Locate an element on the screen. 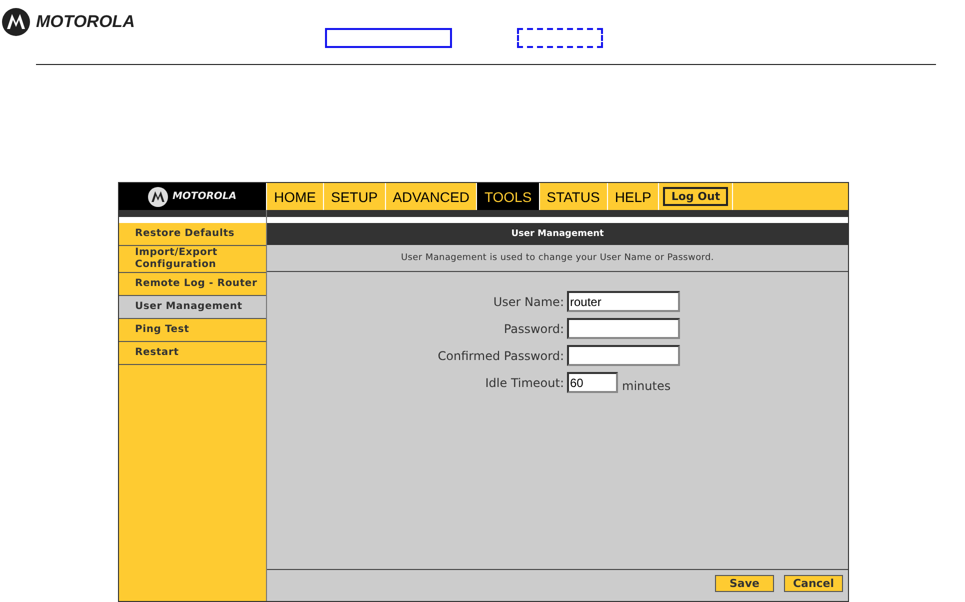 The width and height of the screenshot is (965, 602). cancel-button: Cancel is located at coordinates (813, 583).